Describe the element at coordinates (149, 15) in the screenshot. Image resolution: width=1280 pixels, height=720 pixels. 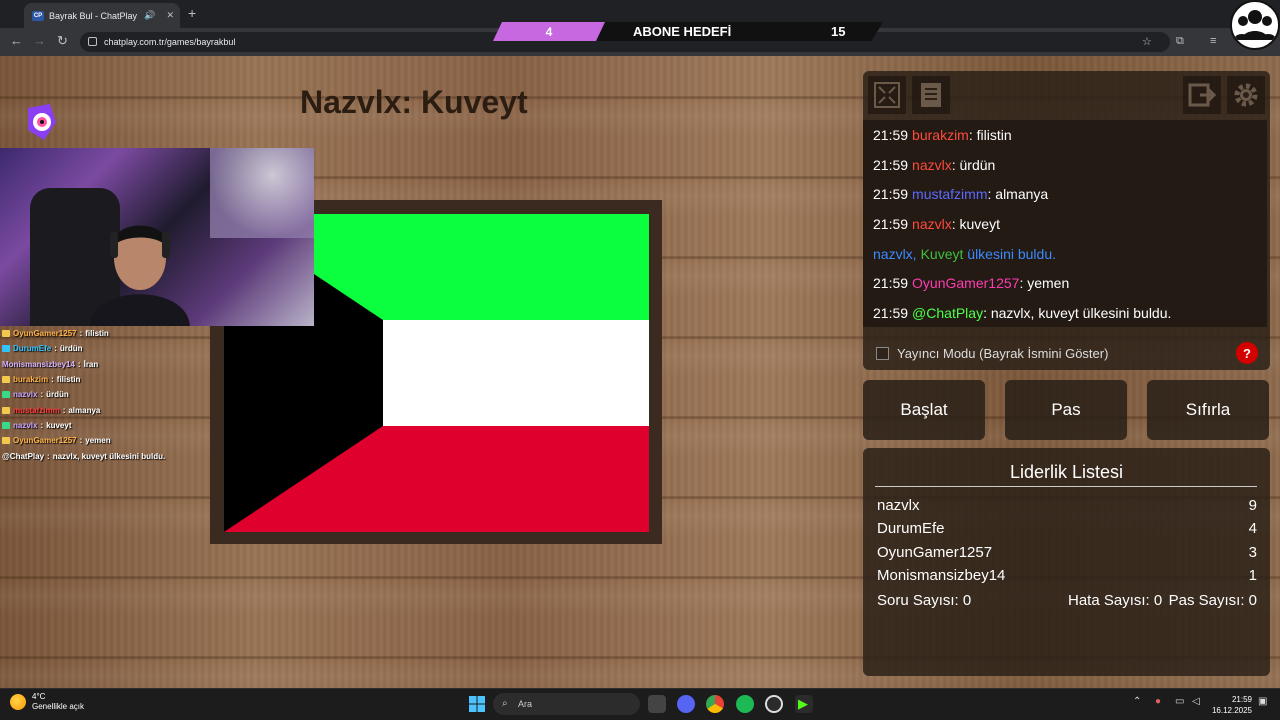
I see `speaker-icon: 🔊` at that location.